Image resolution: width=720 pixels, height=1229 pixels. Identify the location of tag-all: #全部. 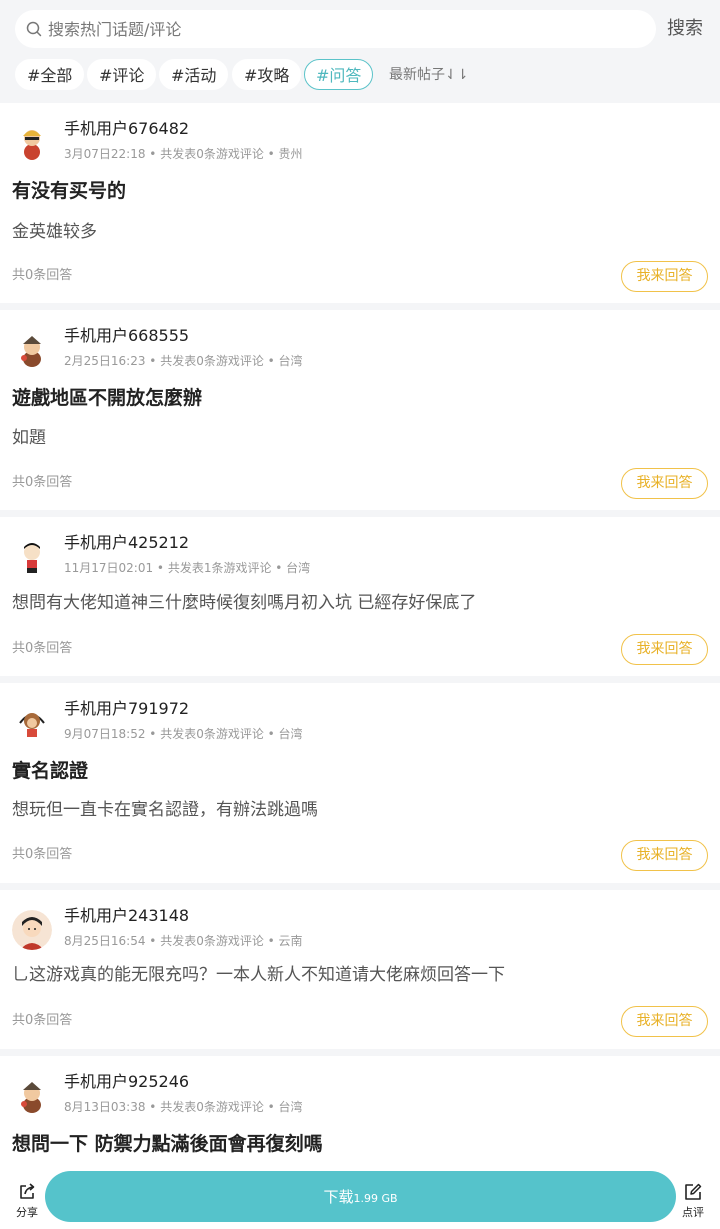
(50, 74).